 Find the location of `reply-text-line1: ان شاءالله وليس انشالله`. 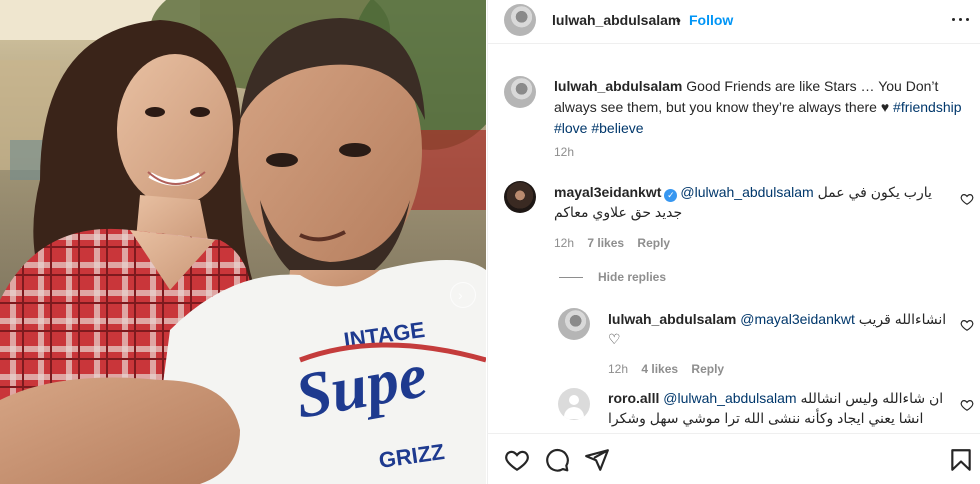

reply-text-line1: ان شاءالله وليس انشالله is located at coordinates (872, 398).